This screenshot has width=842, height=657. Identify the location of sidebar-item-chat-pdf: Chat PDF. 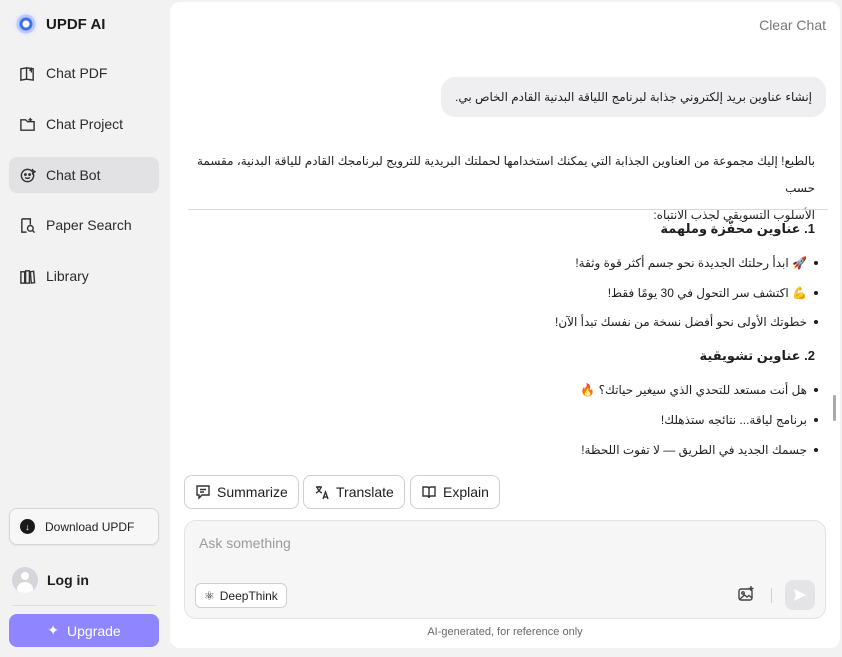
(84, 73).